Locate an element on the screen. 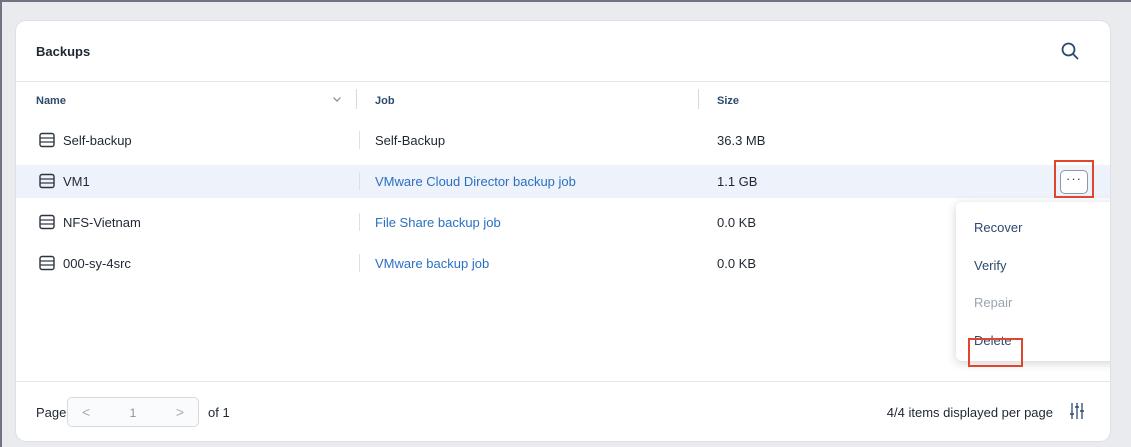  column-header-size: Size is located at coordinates (728, 101).